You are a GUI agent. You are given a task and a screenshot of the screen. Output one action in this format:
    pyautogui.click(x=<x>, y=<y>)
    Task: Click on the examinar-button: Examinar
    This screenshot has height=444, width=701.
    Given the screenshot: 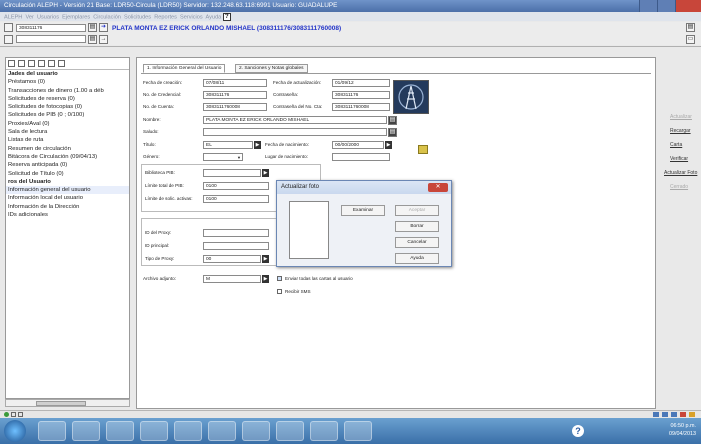 What is the action you would take?
    pyautogui.click(x=363, y=210)
    